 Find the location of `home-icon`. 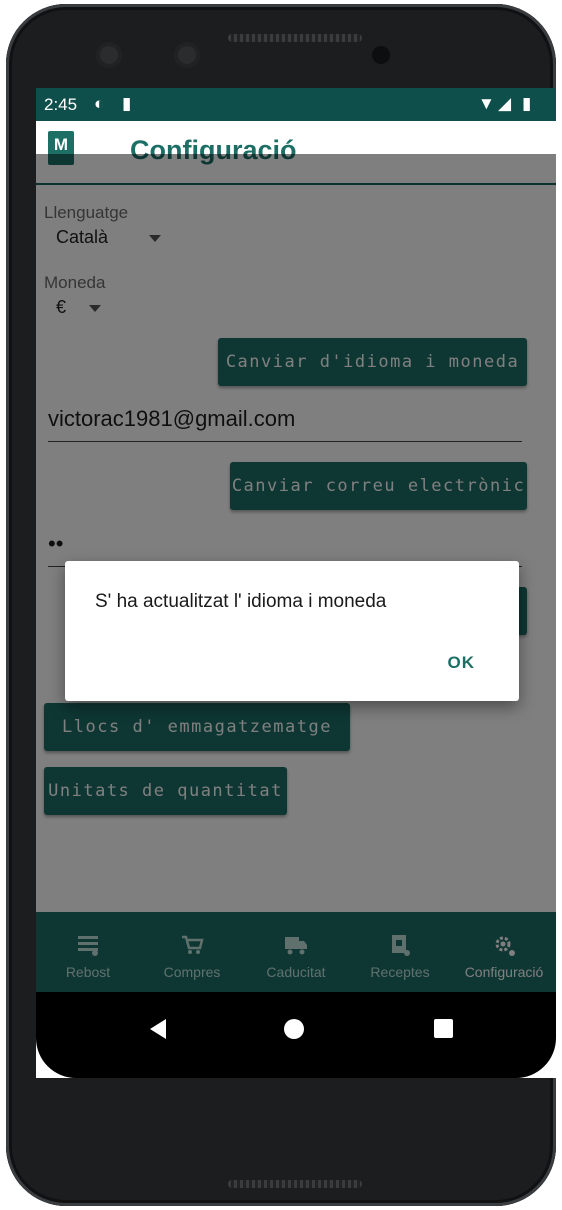

home-icon is located at coordinates (294, 1029).